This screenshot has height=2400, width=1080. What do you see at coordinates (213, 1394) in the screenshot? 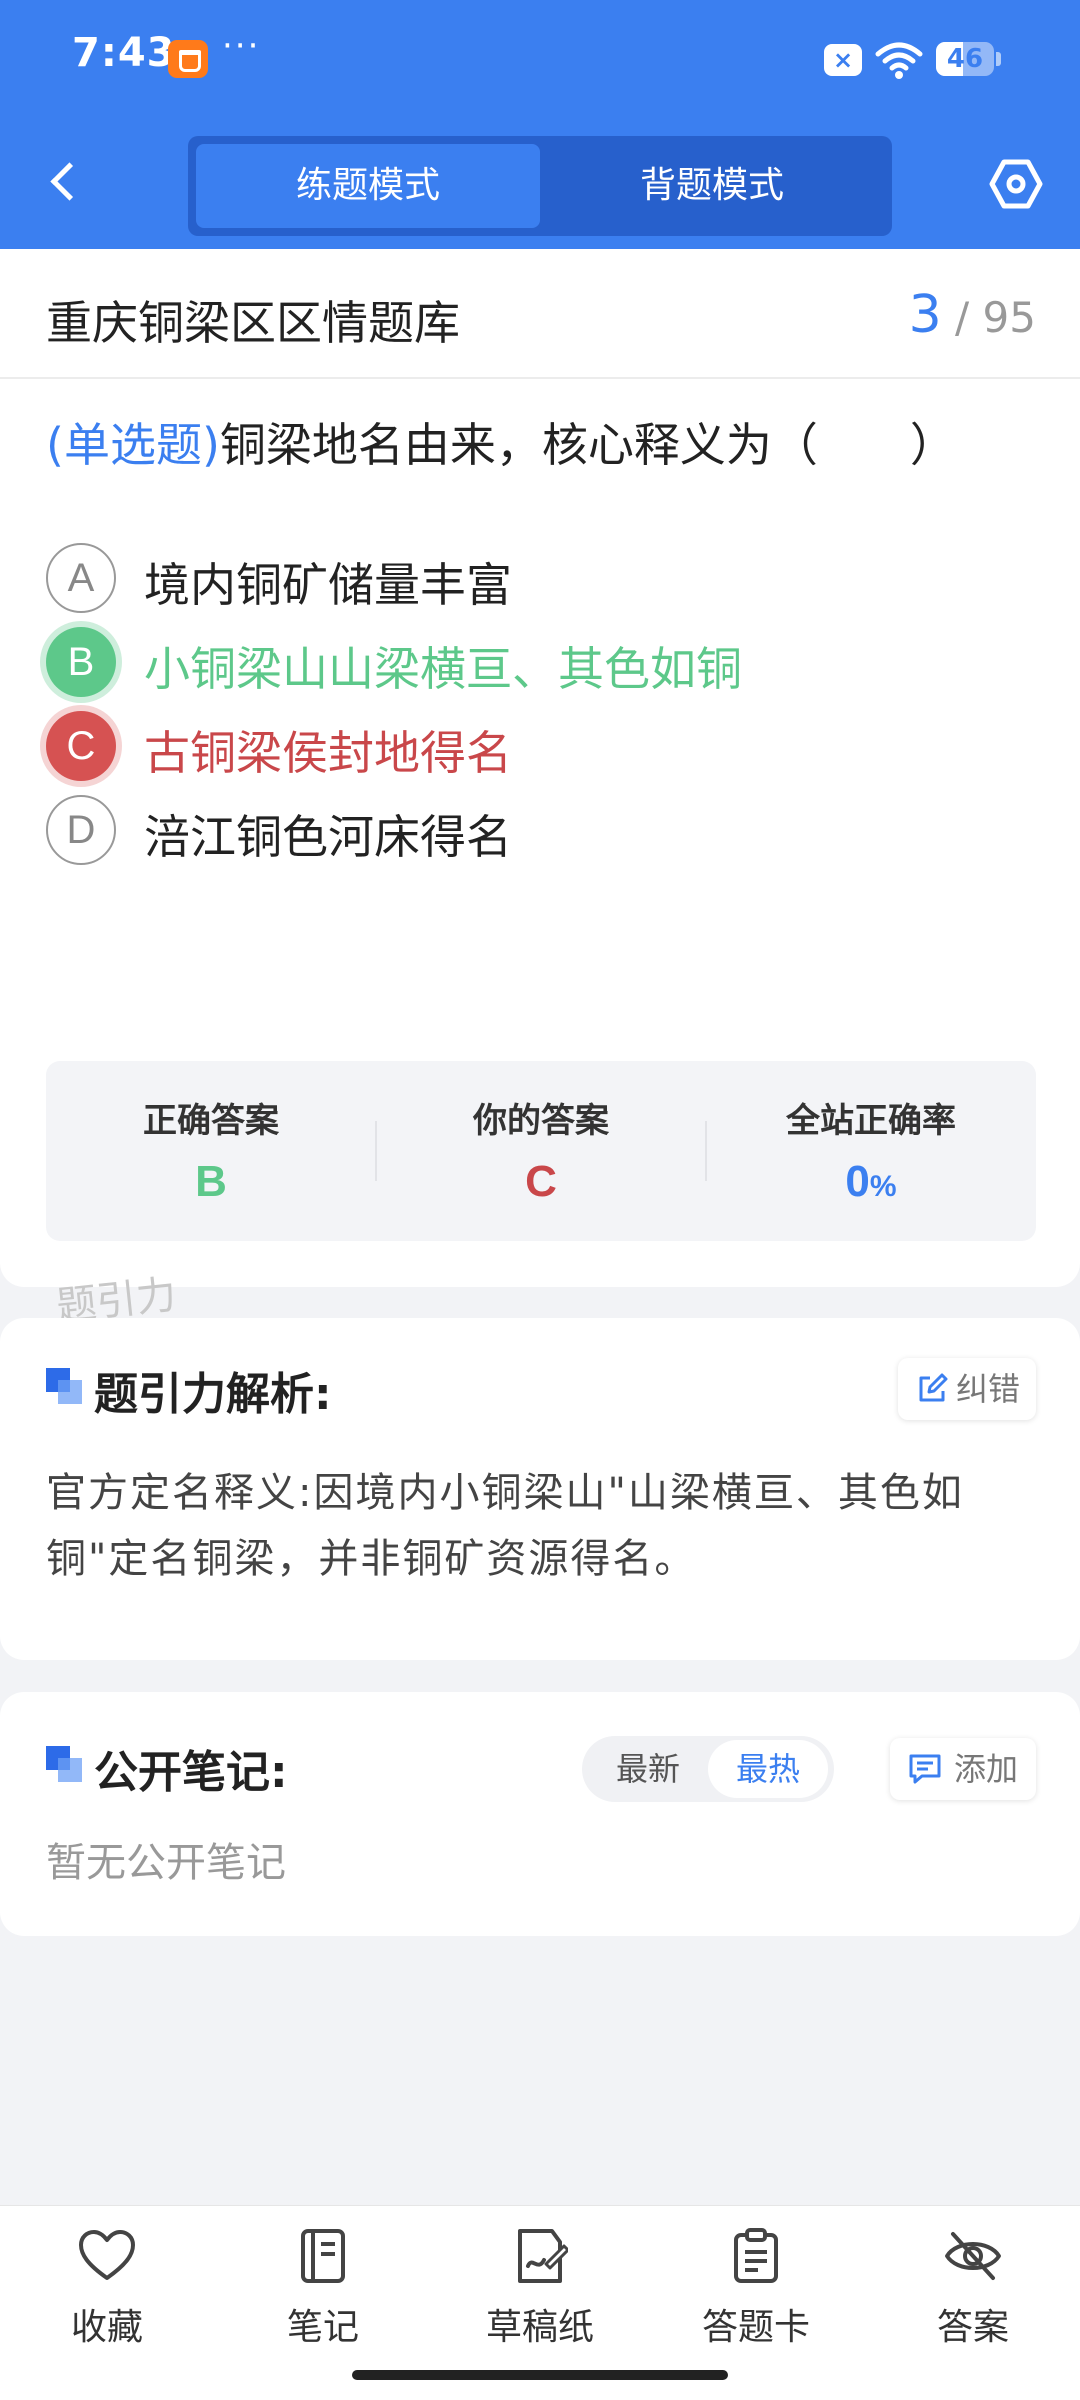
I see `analysis-title: 题引力解析:` at bounding box center [213, 1394].